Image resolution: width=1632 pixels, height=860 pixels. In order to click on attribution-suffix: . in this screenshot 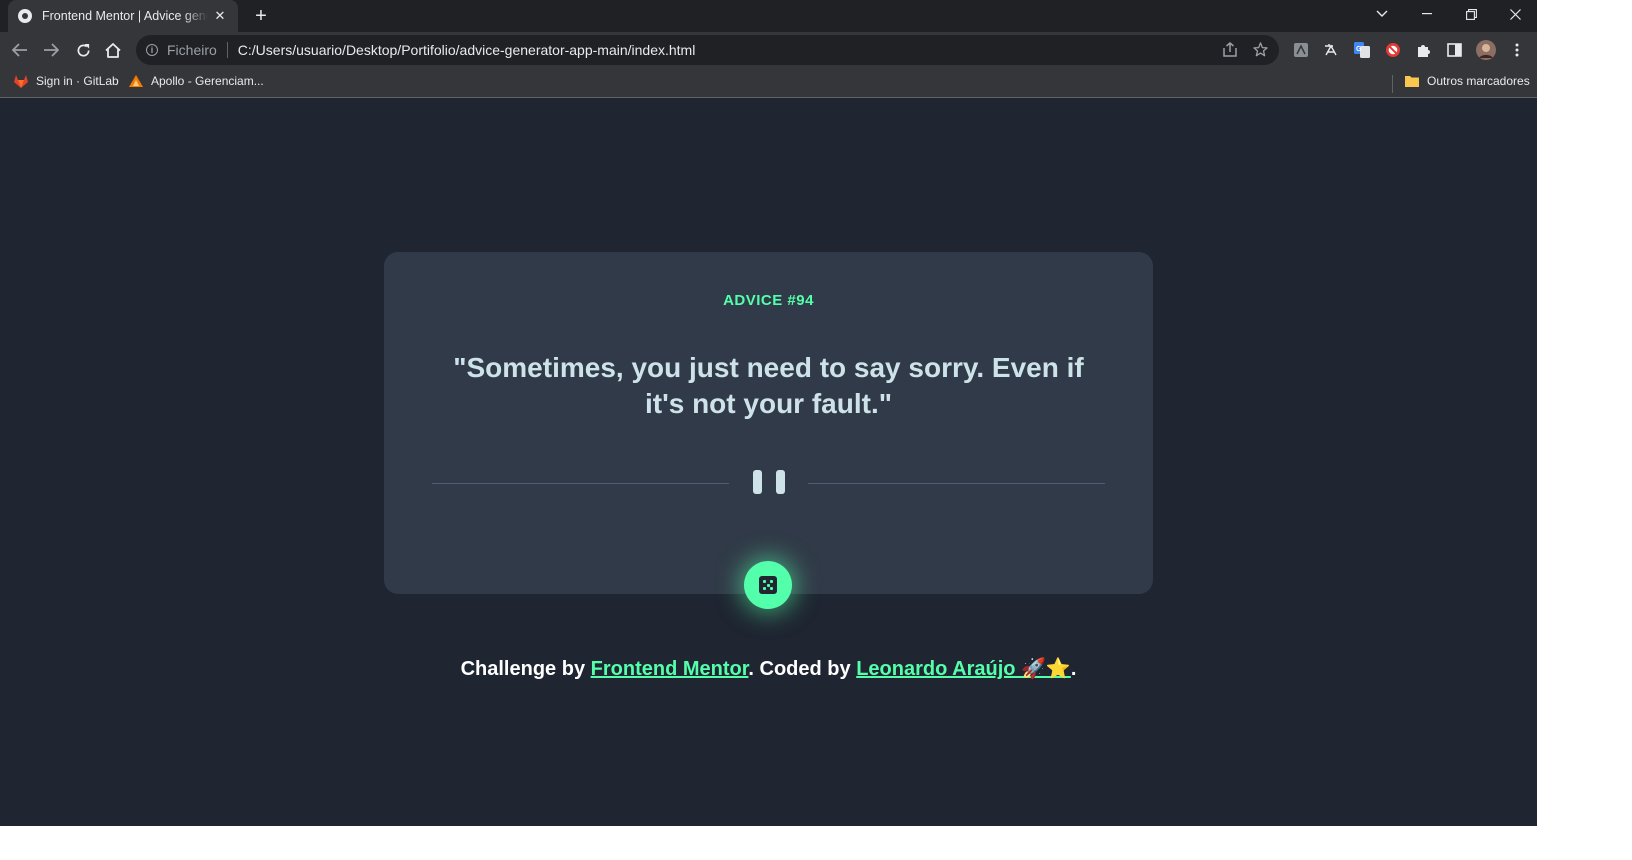, I will do `click(1073, 669)`.